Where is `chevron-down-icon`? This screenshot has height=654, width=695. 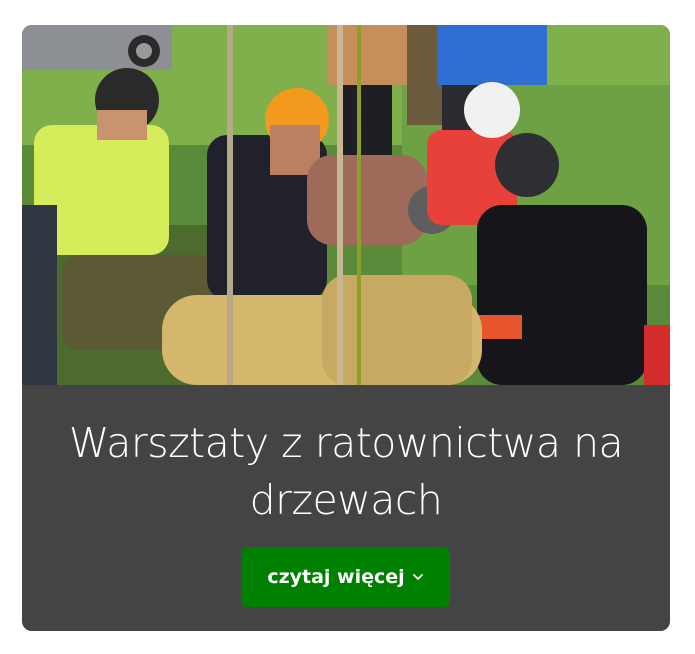
chevron-down-icon is located at coordinates (417, 577).